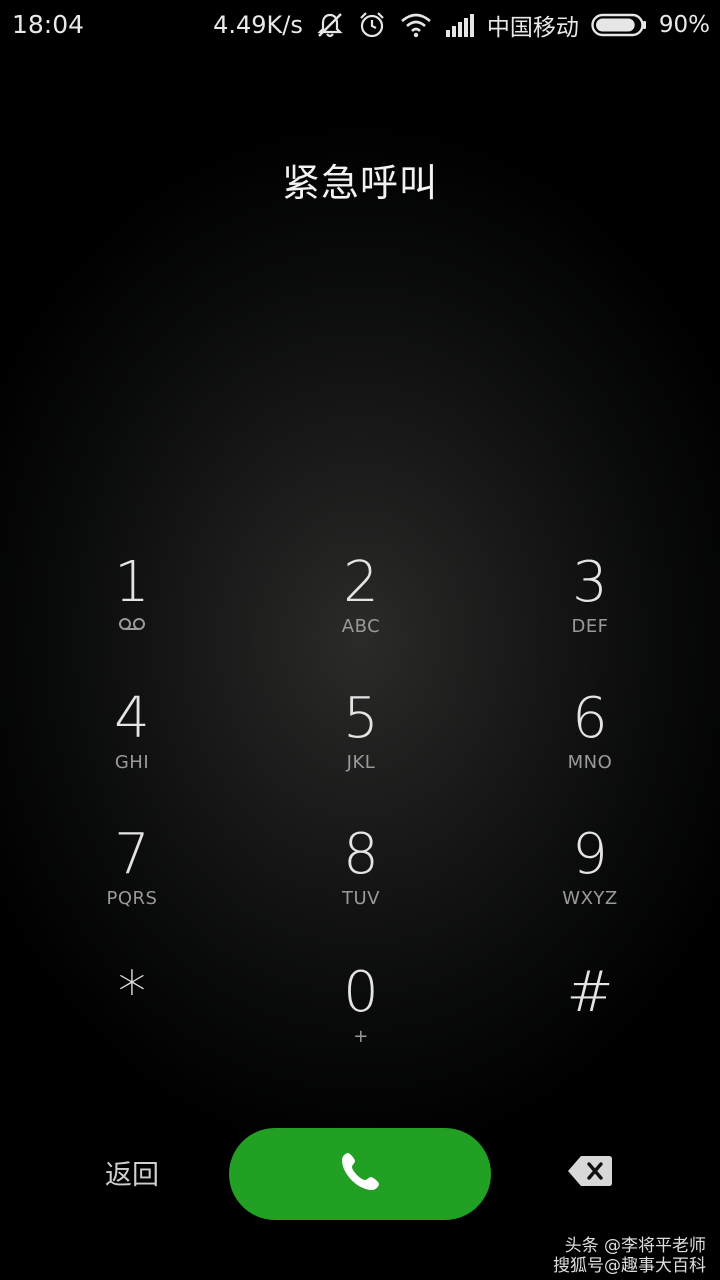 The height and width of the screenshot is (1280, 720). What do you see at coordinates (132, 854) in the screenshot?
I see `key-digit: 7` at bounding box center [132, 854].